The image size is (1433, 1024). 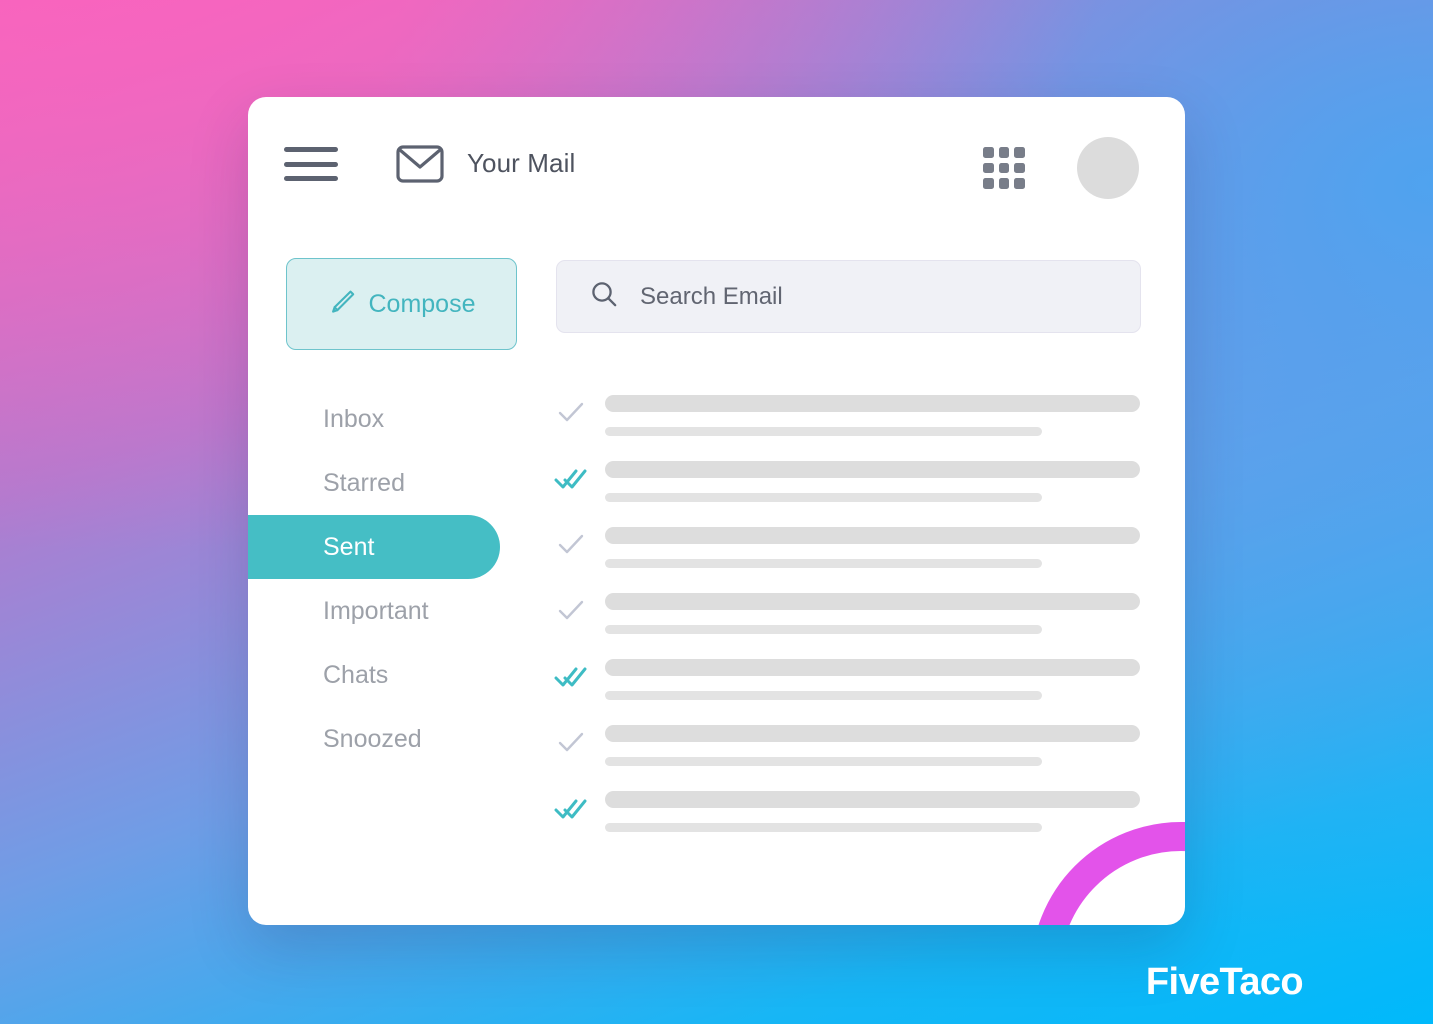 I want to click on compose-button: Compose, so click(x=401, y=304).